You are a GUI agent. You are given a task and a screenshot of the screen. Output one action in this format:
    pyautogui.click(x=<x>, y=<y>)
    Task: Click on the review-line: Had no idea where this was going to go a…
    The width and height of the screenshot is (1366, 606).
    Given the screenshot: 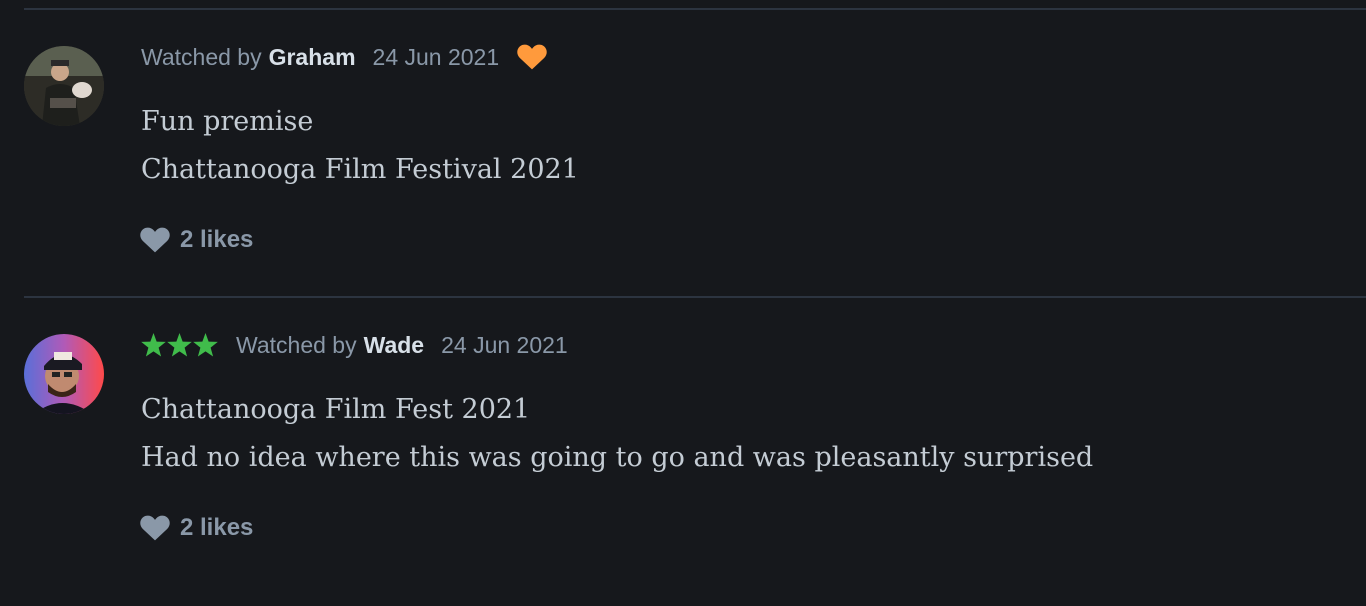 What is the action you would take?
    pyautogui.click(x=617, y=457)
    